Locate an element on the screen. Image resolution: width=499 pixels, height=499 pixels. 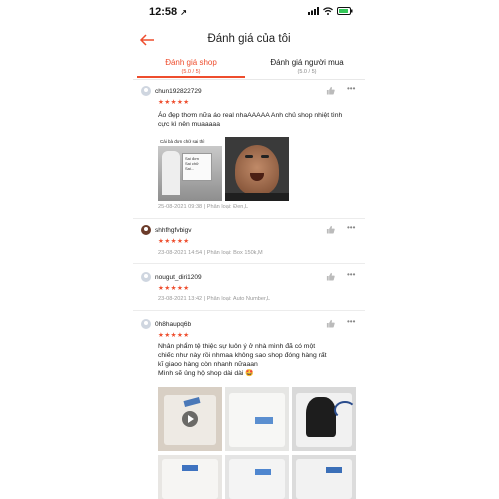
play-icon is located at coordinates (190, 419).